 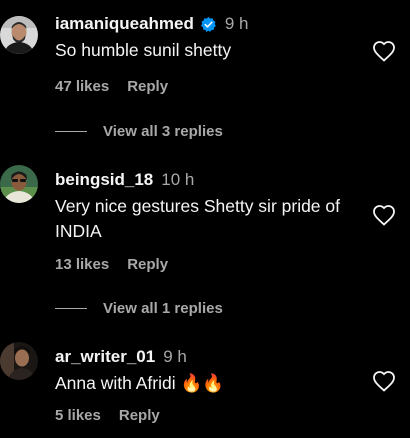 I want to click on username: iamaniqueahmed, so click(x=124, y=24).